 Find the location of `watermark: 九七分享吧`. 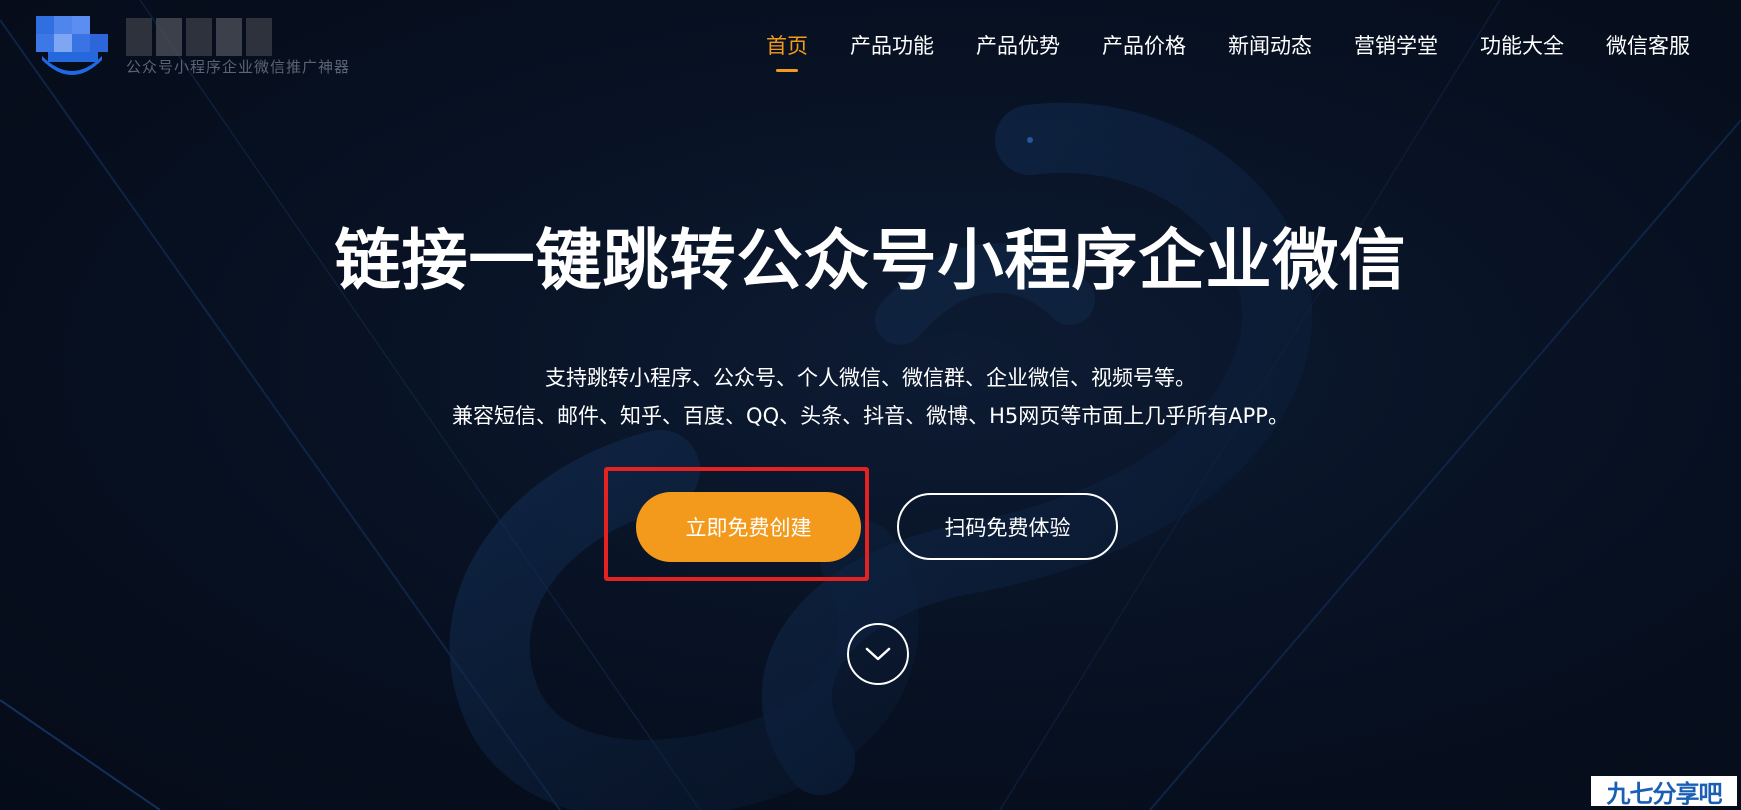

watermark: 九七分享吧 is located at coordinates (1664, 792).